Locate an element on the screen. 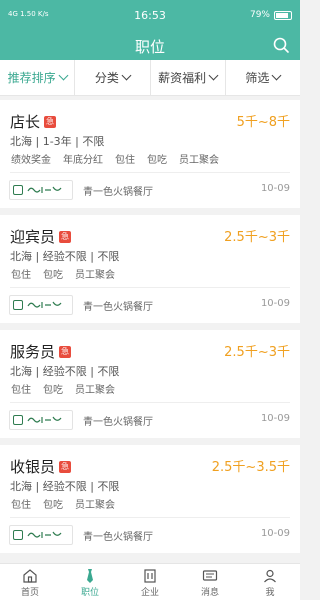 The width and height of the screenshot is (320, 600). title-bar: 职位 is located at coordinates (150, 46).